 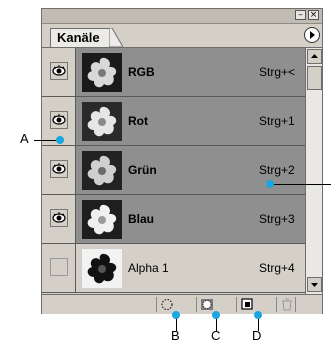 What do you see at coordinates (277, 72) in the screenshot?
I see `channel-shortcut: Strg+<` at bounding box center [277, 72].